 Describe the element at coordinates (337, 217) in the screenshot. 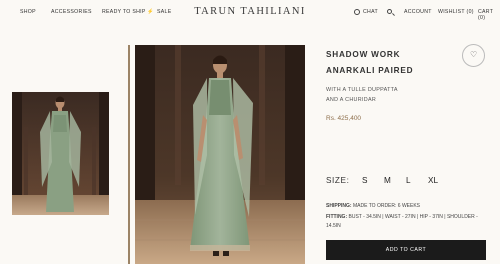

I see `fitting-label: FITTING:` at that location.